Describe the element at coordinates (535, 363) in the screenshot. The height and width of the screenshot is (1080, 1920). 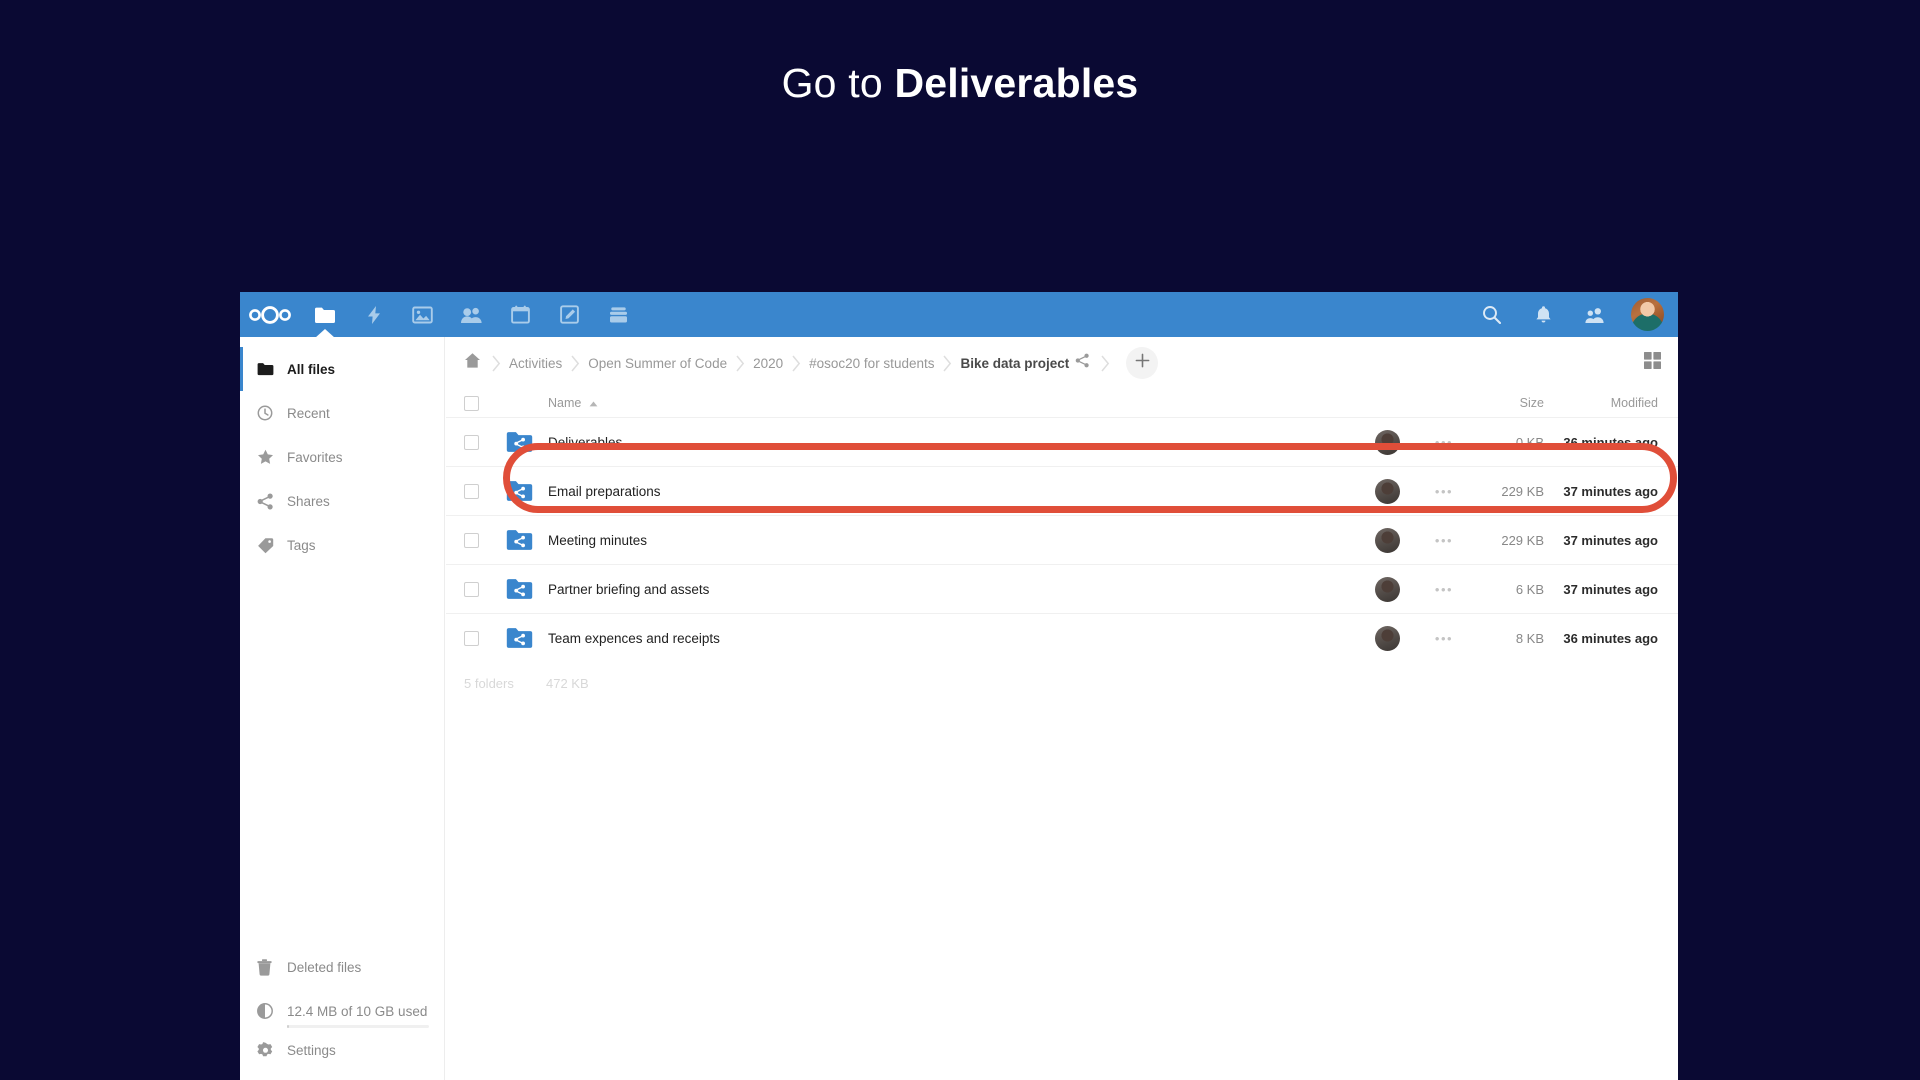
I see `breadcrumb-item-activities: Activities` at that location.